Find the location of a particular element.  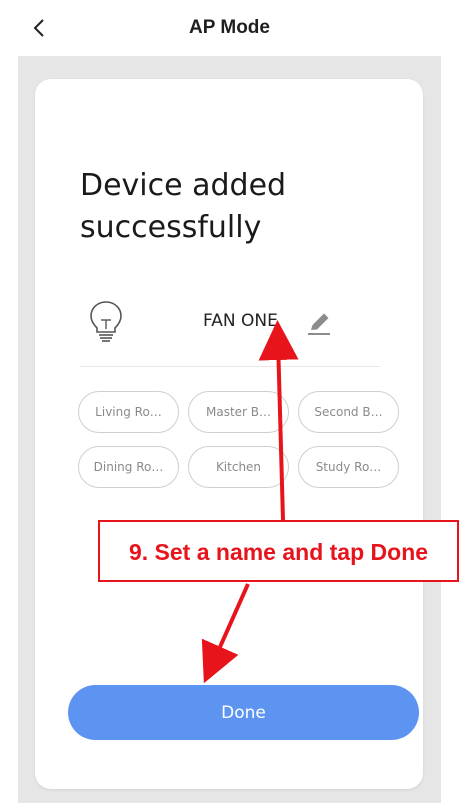

success-headline: Device added successfully is located at coordinates (183, 206).